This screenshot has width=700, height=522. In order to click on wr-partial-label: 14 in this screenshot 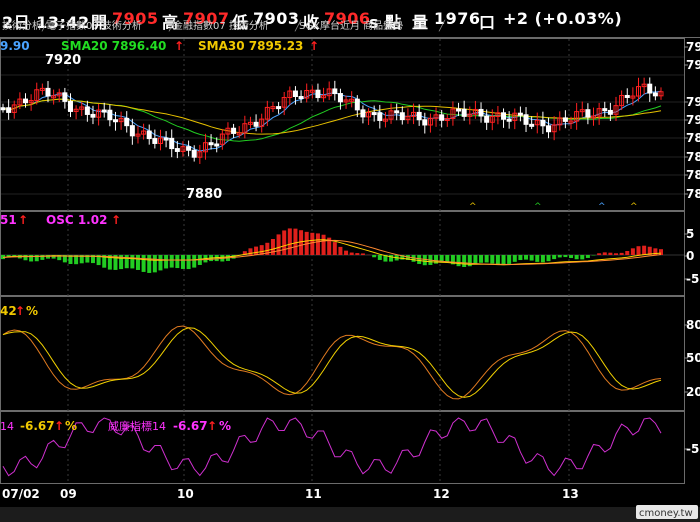, I will do `click(7, 426)`.